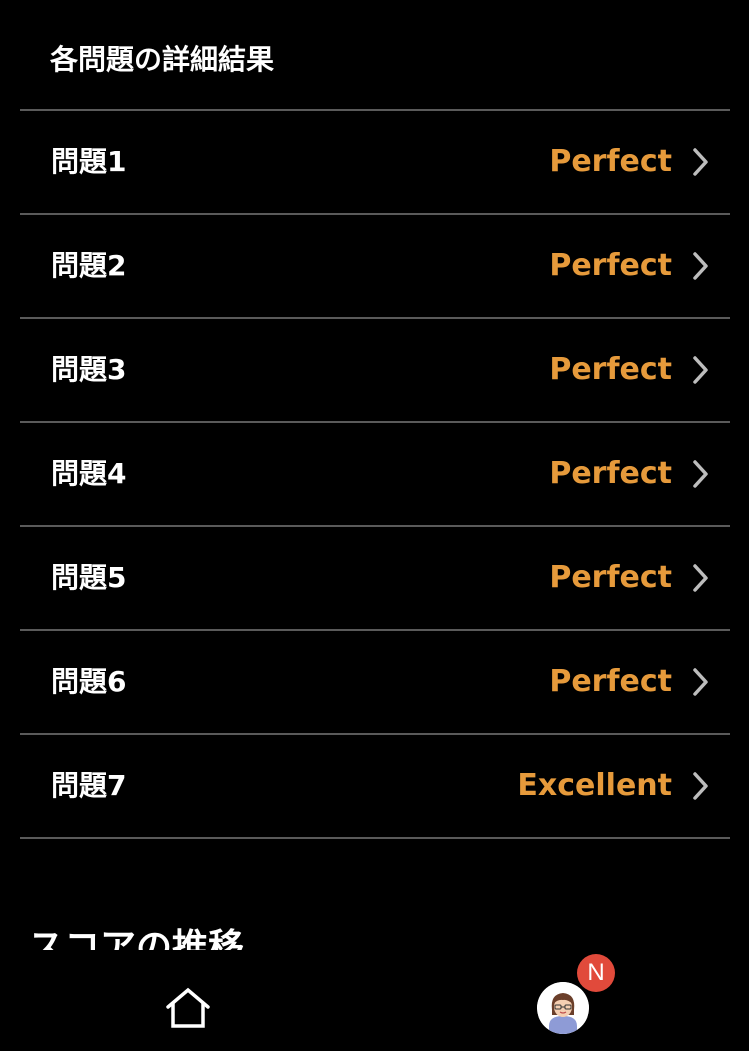 Image resolution: width=749 pixels, height=1051 pixels. What do you see at coordinates (89, 785) in the screenshot?
I see `problem-label: 問題7` at bounding box center [89, 785].